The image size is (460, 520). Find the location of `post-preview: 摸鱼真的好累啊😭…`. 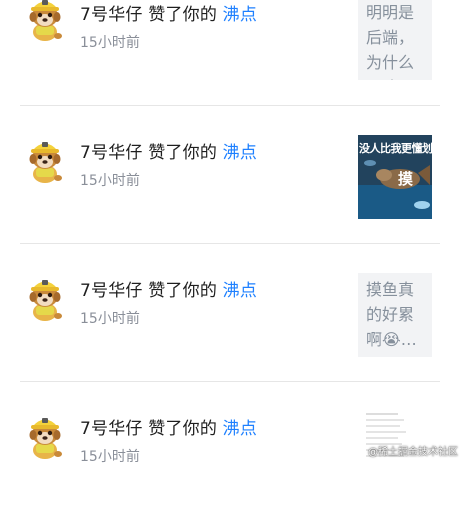

post-preview: 摸鱼真的好累啊😭… is located at coordinates (395, 315).